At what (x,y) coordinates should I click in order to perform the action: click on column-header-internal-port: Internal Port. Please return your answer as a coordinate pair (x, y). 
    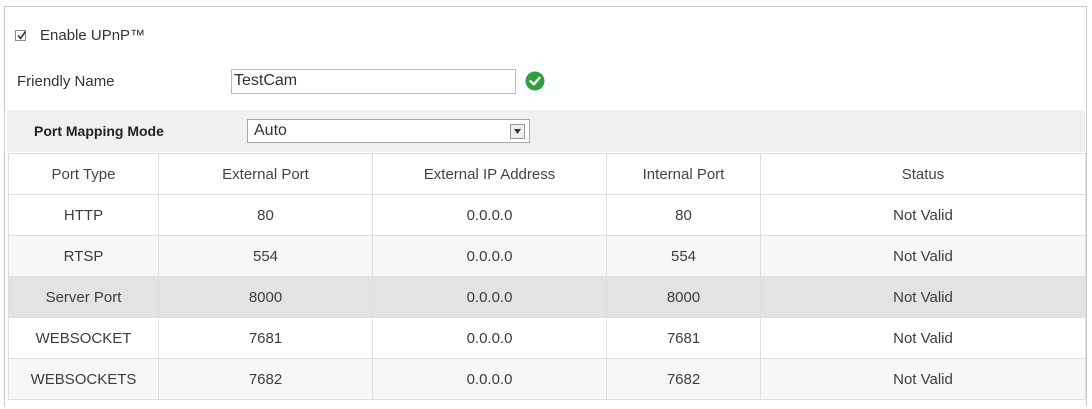
    Looking at the image, I should click on (683, 174).